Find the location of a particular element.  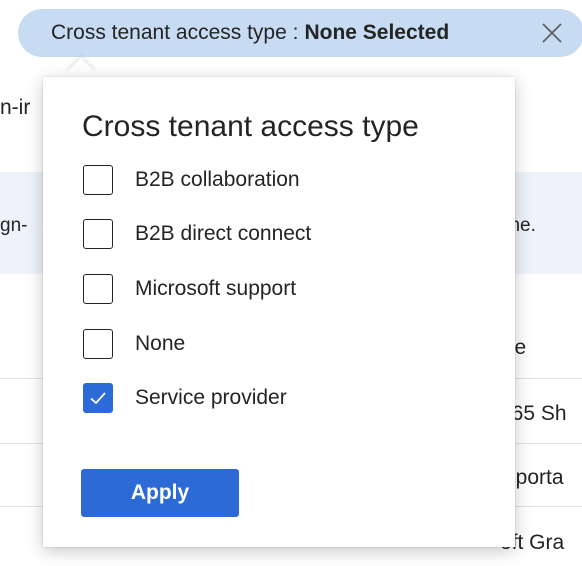

filter-pill-cross-tenant-access-type: Cross tenant access type : None Selected is located at coordinates (300, 33).